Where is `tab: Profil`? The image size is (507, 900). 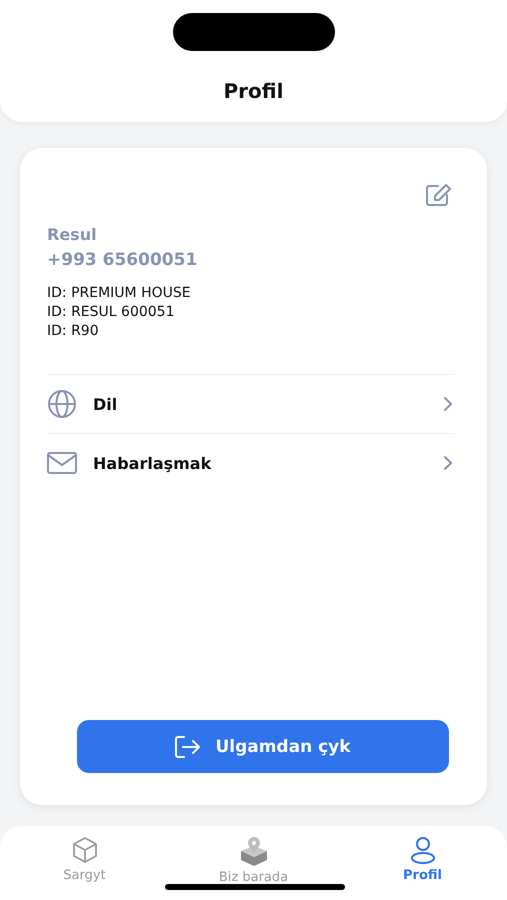
tab: Profil is located at coordinates (423, 866).